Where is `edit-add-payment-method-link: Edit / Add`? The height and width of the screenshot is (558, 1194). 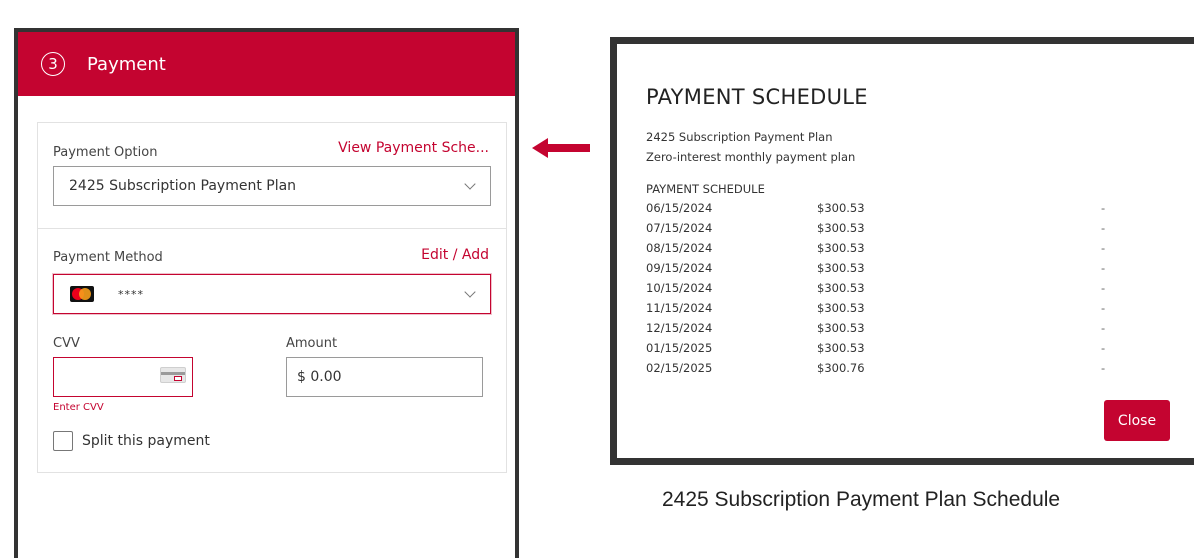
edit-add-payment-method-link: Edit / Add is located at coordinates (455, 255).